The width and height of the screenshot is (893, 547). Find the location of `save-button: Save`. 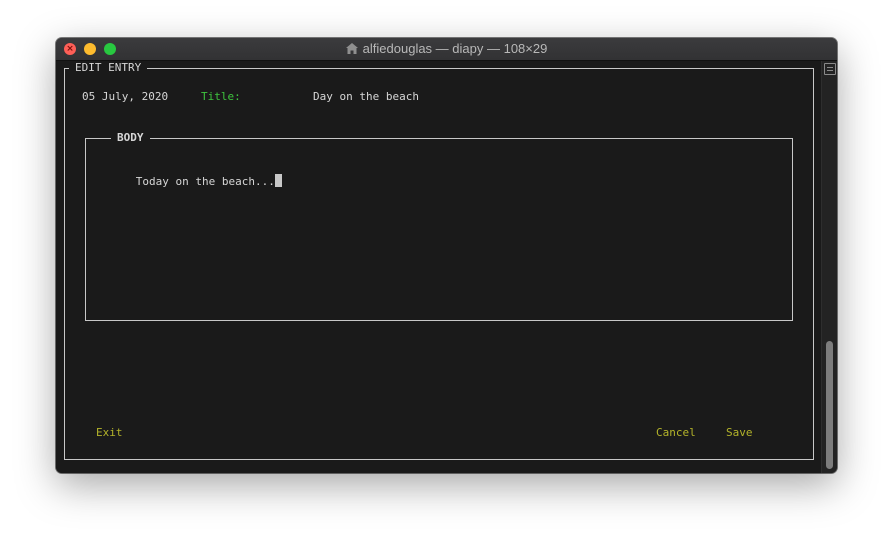

save-button: Save is located at coordinates (739, 433).